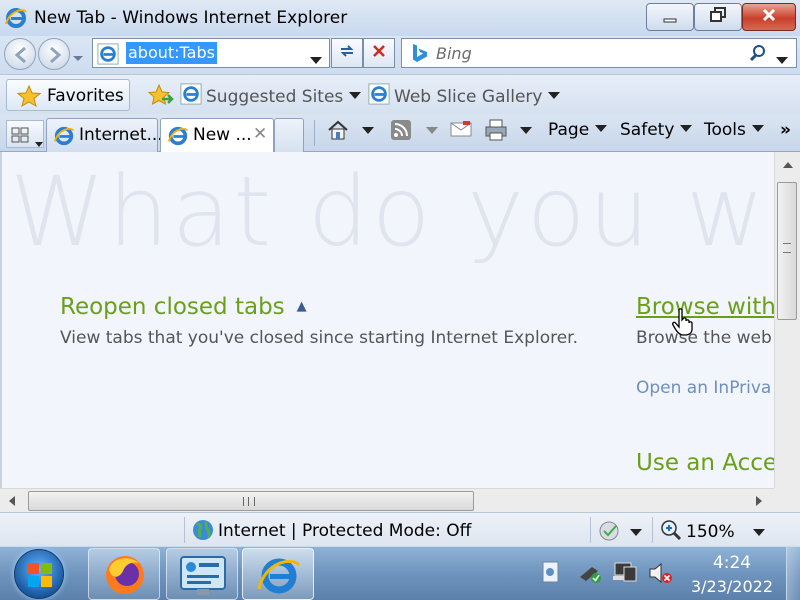 The width and height of the screenshot is (800, 600). Describe the element at coordinates (758, 55) in the screenshot. I see `search-icon` at that location.